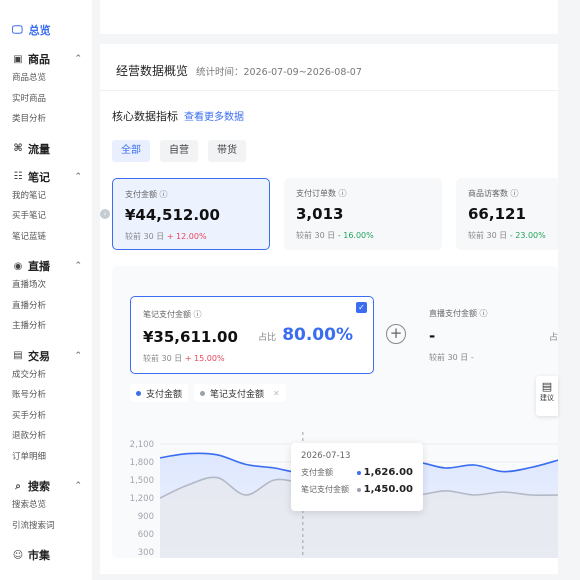 The height and width of the screenshot is (580, 580). I want to click on sidebar-sub-item: 搜索总览, so click(52, 505).